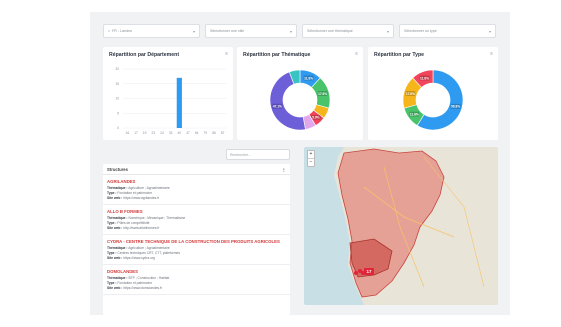 This screenshot has height=327, width=561. What do you see at coordinates (151, 31) in the screenshot?
I see `department-filter: × FR - Landes ▾` at bounding box center [151, 31].